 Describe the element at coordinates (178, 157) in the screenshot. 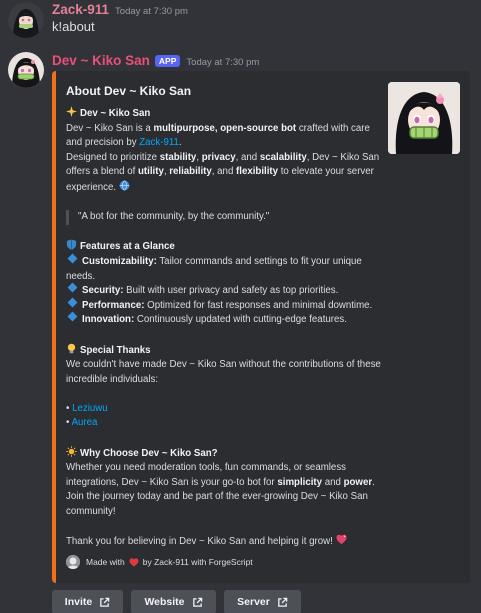

I see `design-bold: stability` at that location.